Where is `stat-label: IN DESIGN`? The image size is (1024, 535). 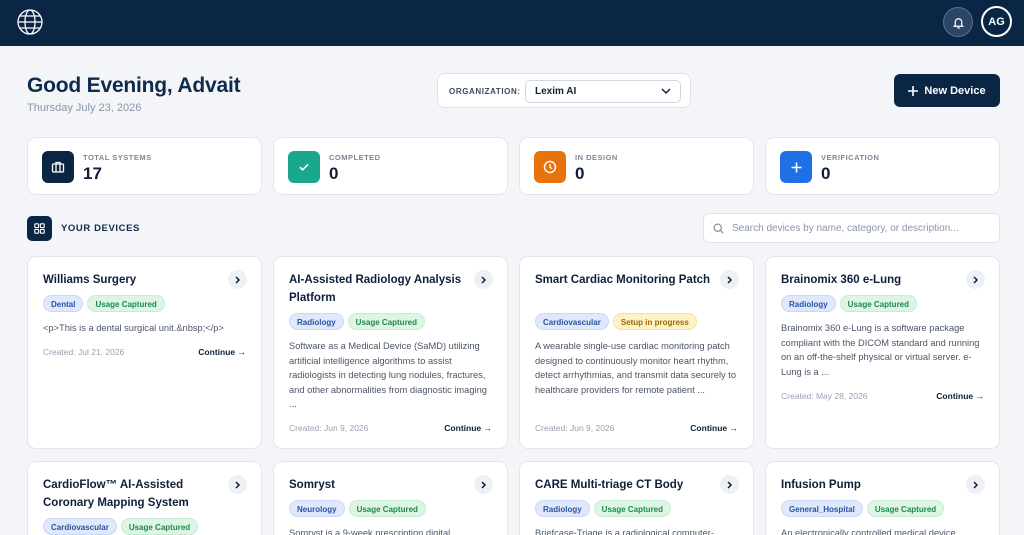
stat-label: IN DESIGN is located at coordinates (596, 157).